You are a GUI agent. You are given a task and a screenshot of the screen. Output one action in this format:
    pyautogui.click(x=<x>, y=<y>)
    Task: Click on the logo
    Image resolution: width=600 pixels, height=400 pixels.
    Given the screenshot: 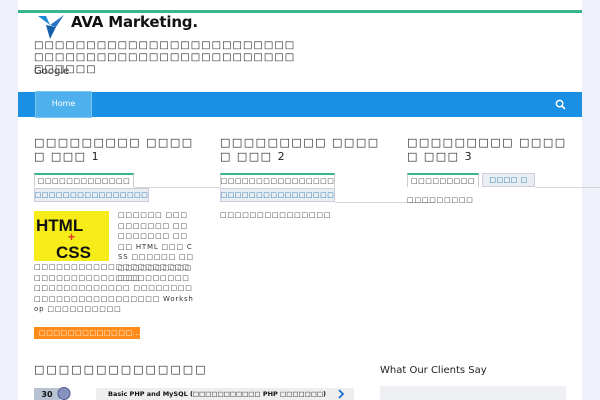 What is the action you would take?
    pyautogui.click(x=51, y=27)
    